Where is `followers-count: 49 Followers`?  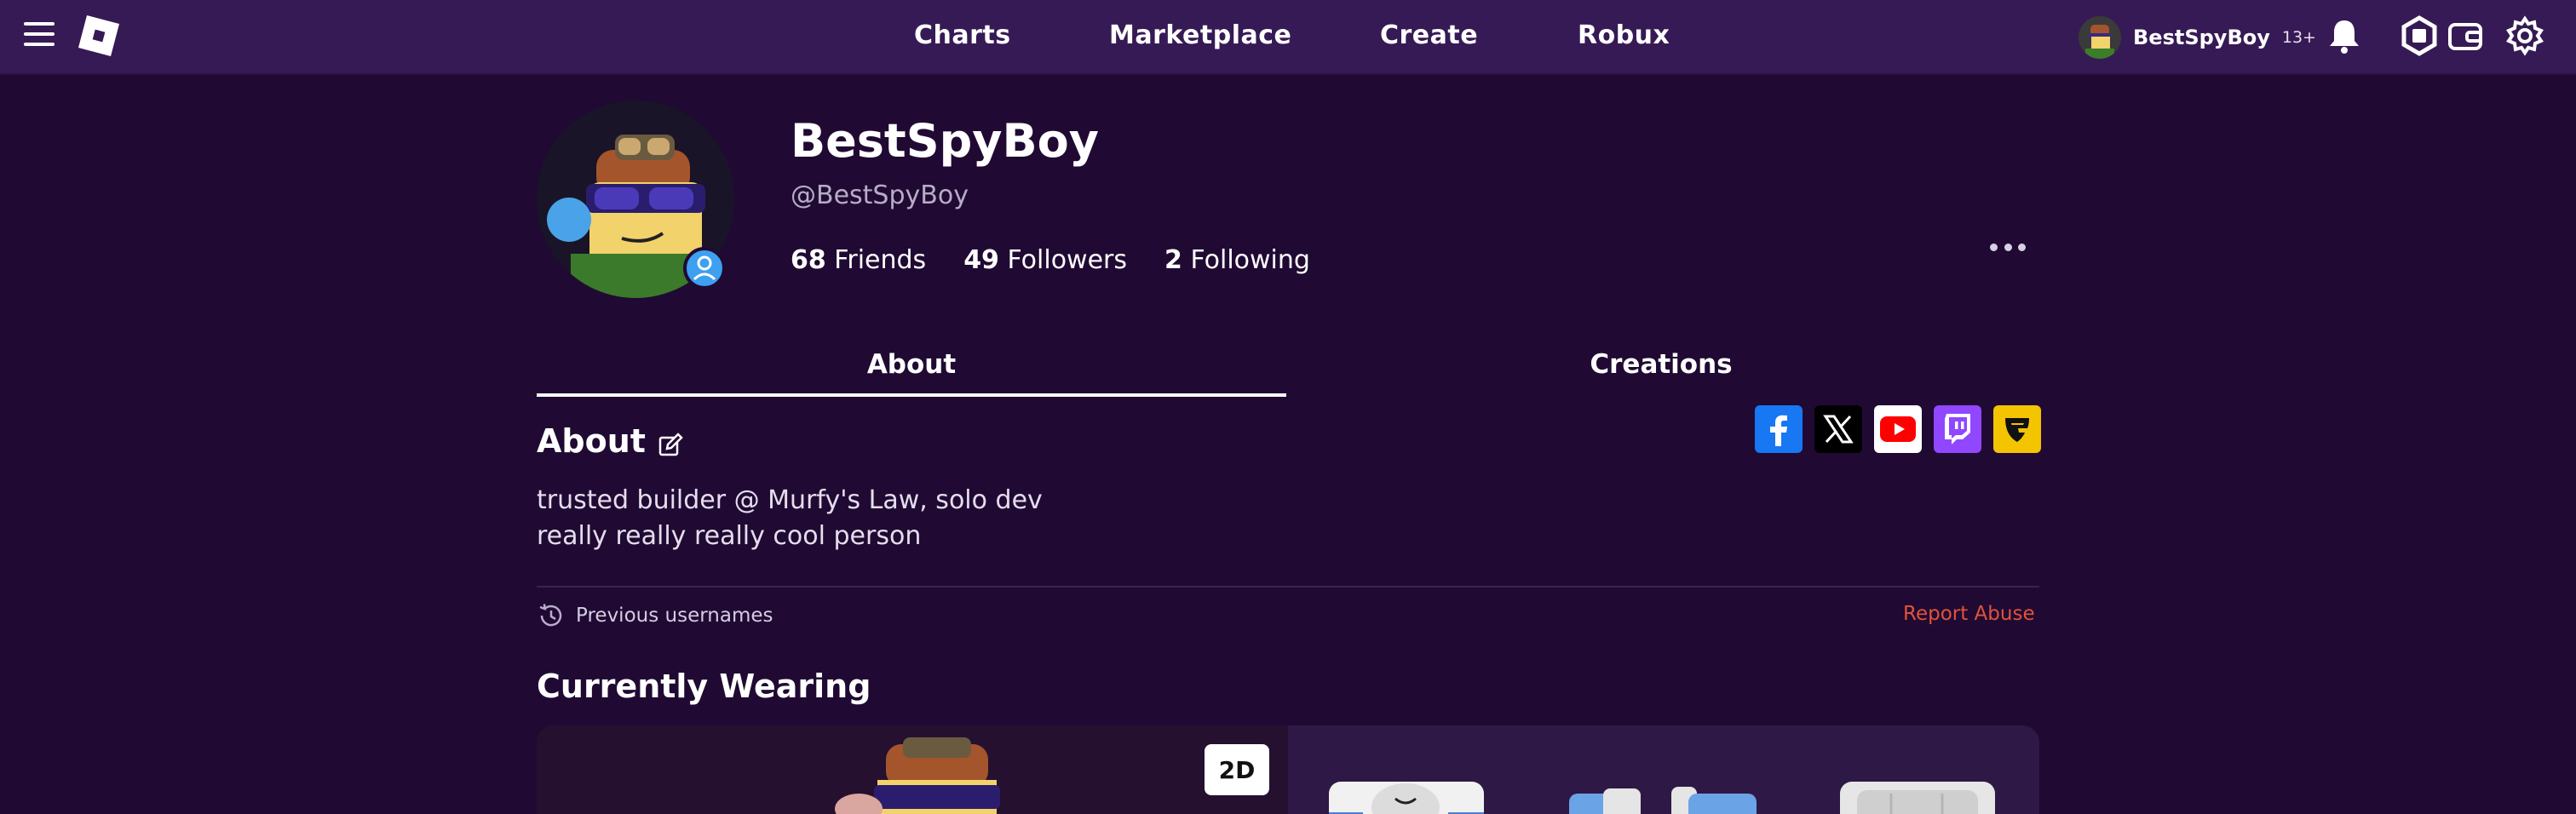 followers-count: 49 Followers is located at coordinates (1045, 260).